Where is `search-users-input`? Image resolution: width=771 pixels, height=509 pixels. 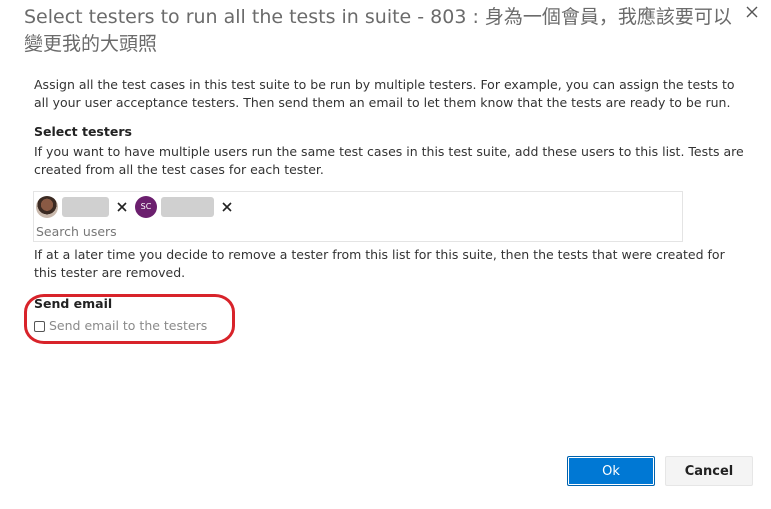
search-users-input is located at coordinates (336, 231).